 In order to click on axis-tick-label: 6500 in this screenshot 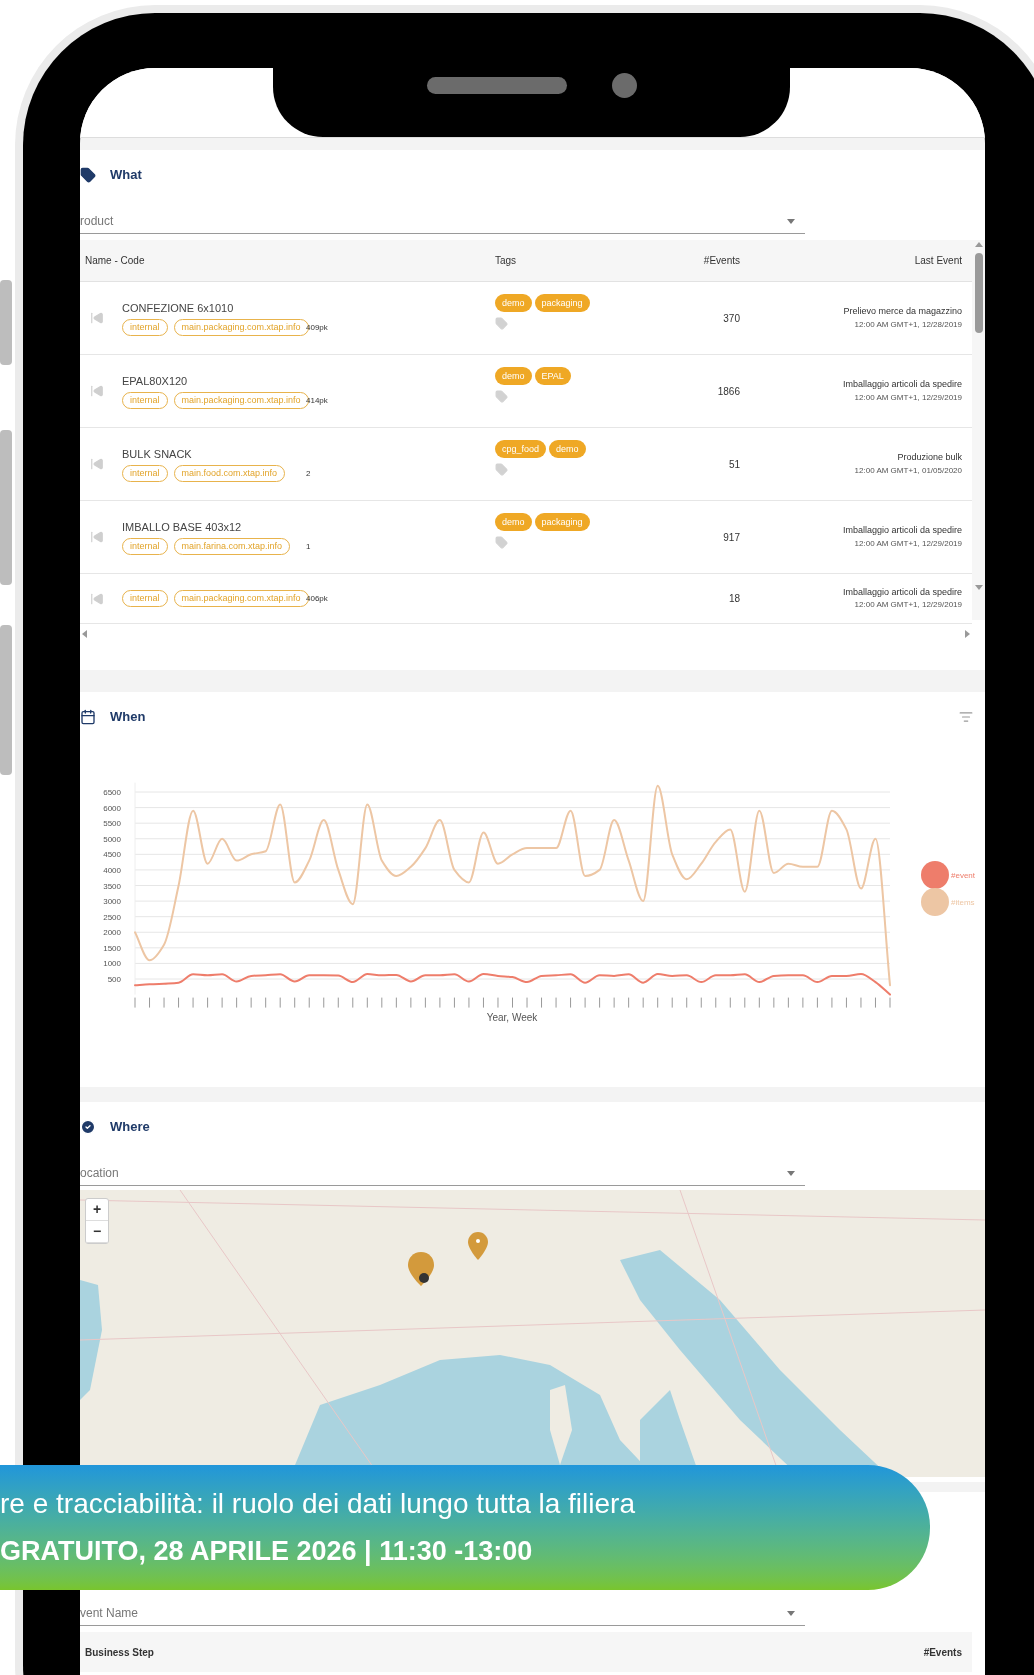, I will do `click(112, 792)`.